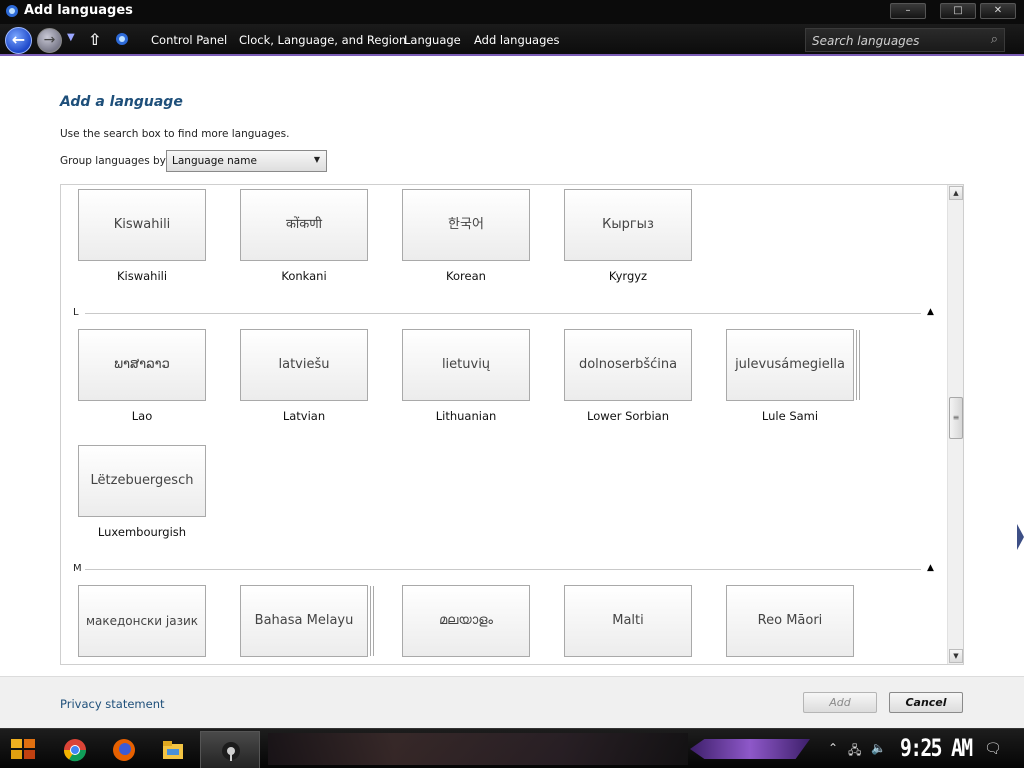 Image resolution: width=1024 pixels, height=768 pixels. Describe the element at coordinates (142, 481) in the screenshot. I see `language-tile-luxembourgish: Lëtzebuergesch` at that location.